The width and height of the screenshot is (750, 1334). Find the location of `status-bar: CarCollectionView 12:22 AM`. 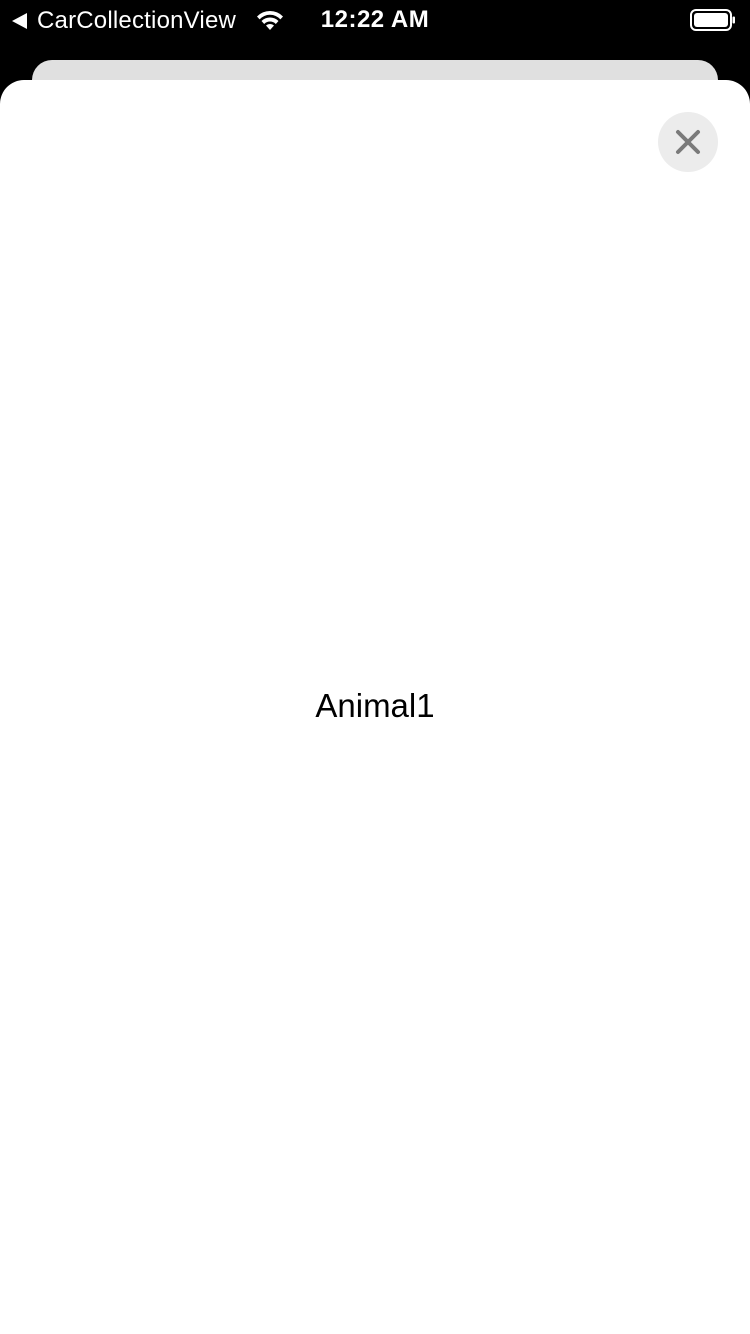

status-bar: CarCollectionView 12:22 AM is located at coordinates (375, 20).